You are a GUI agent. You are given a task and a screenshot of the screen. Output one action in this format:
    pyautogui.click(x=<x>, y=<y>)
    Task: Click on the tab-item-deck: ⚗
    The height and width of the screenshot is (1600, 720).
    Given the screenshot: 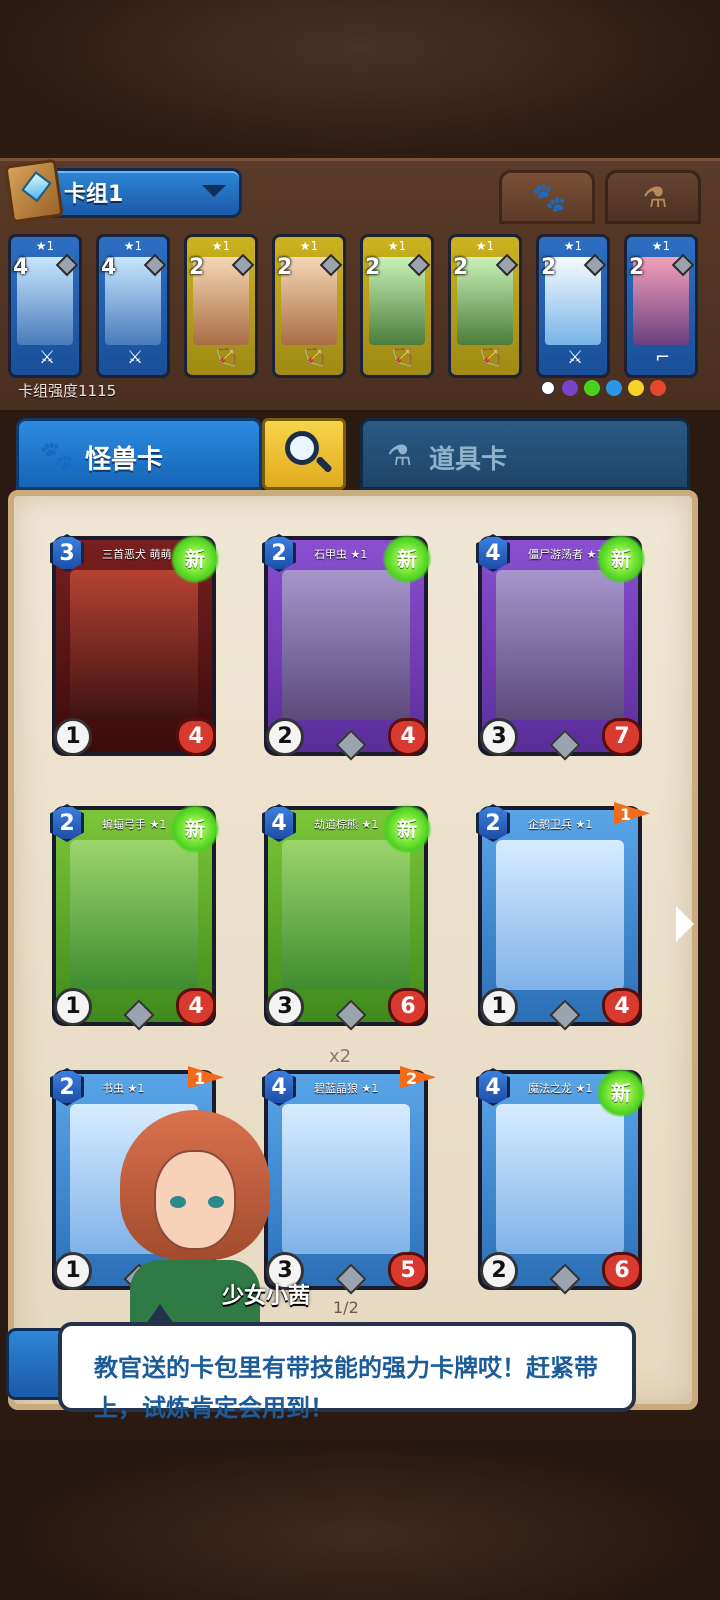 What is the action you would take?
    pyautogui.click(x=653, y=197)
    